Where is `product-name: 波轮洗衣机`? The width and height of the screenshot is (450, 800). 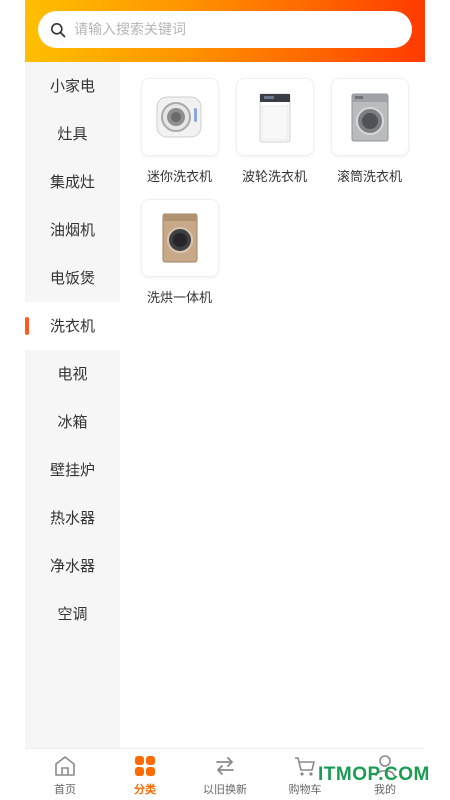
product-name: 波轮洗衣机 is located at coordinates (274, 177).